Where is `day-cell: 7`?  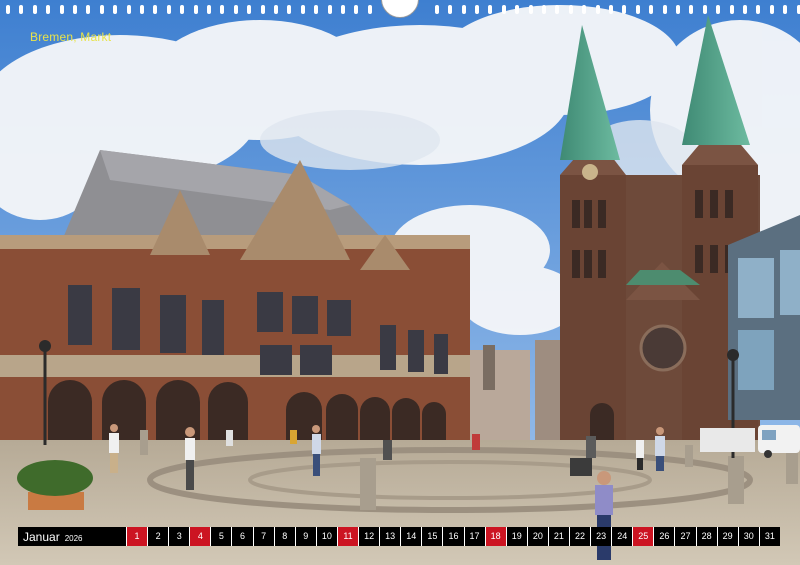
day-cell: 7 is located at coordinates (263, 536).